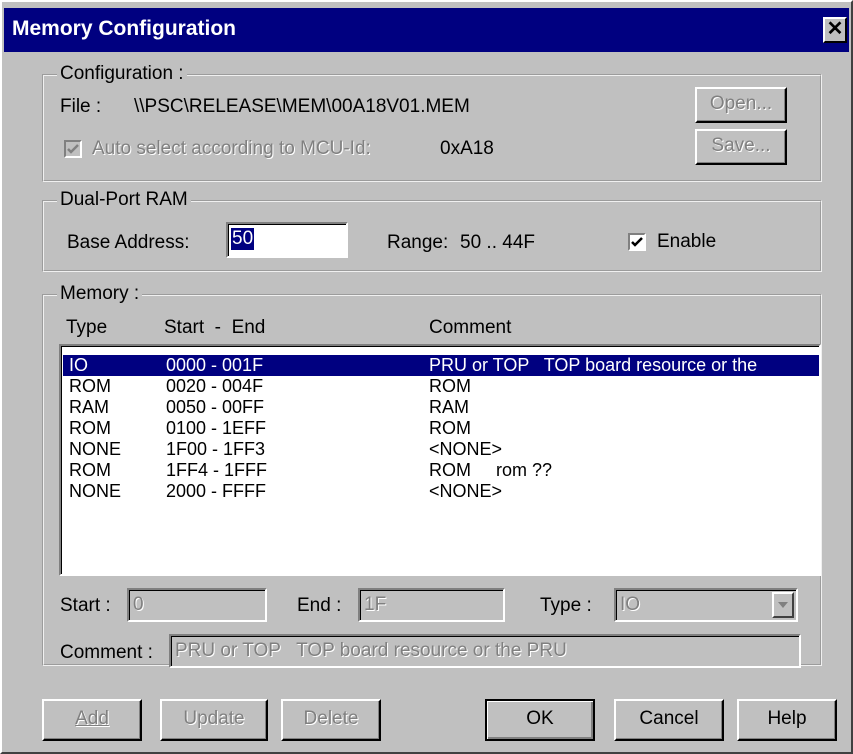  I want to click on auto-select-label: Auto select according to MCU-Id:, so click(231, 148).